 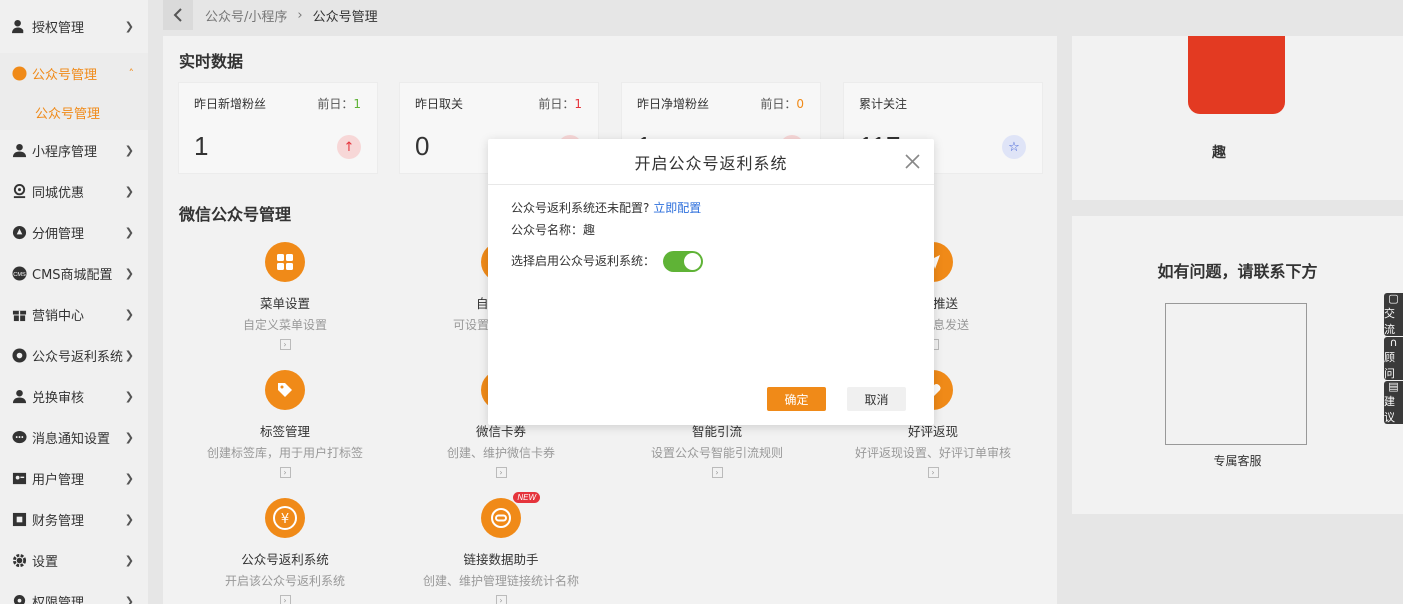 What do you see at coordinates (422, 146) in the screenshot?
I see `stat-value: 0` at bounding box center [422, 146].